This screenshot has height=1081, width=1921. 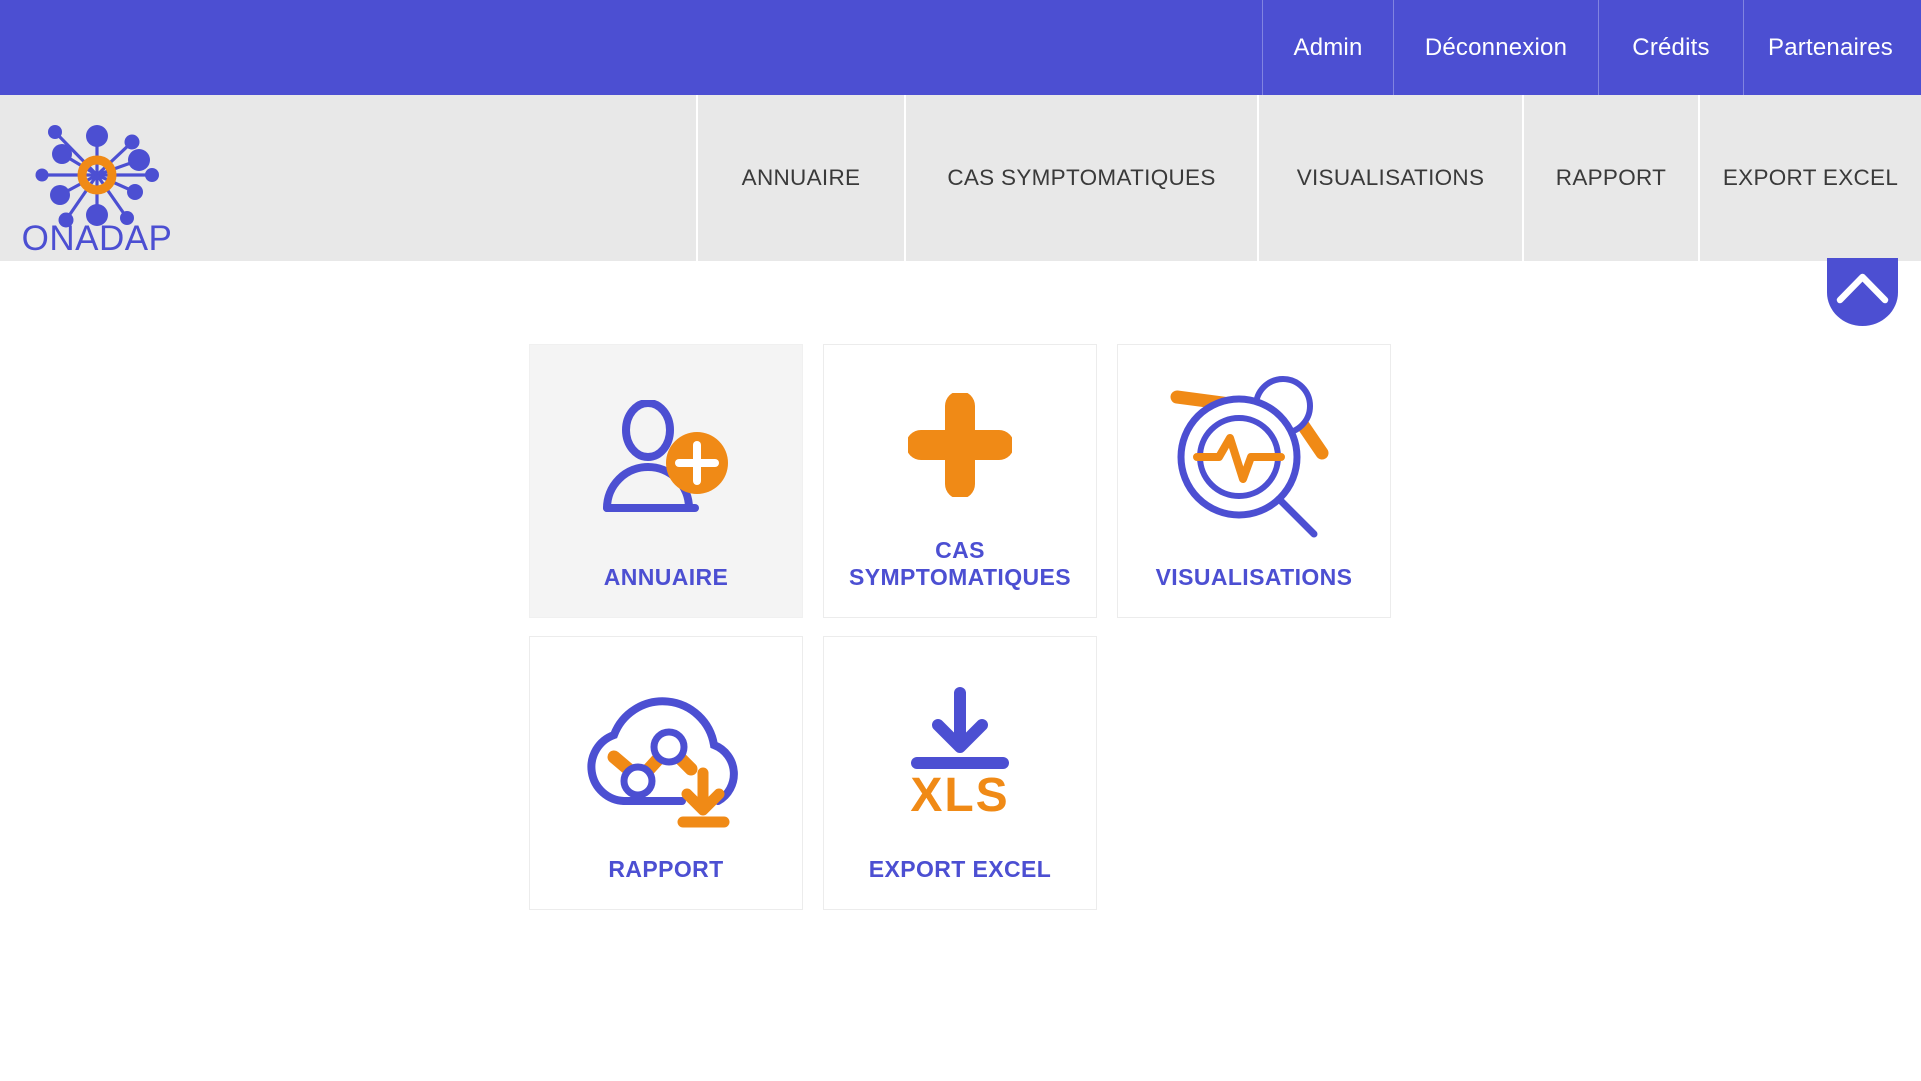 I want to click on chevron-up-icon, so click(x=1862, y=288).